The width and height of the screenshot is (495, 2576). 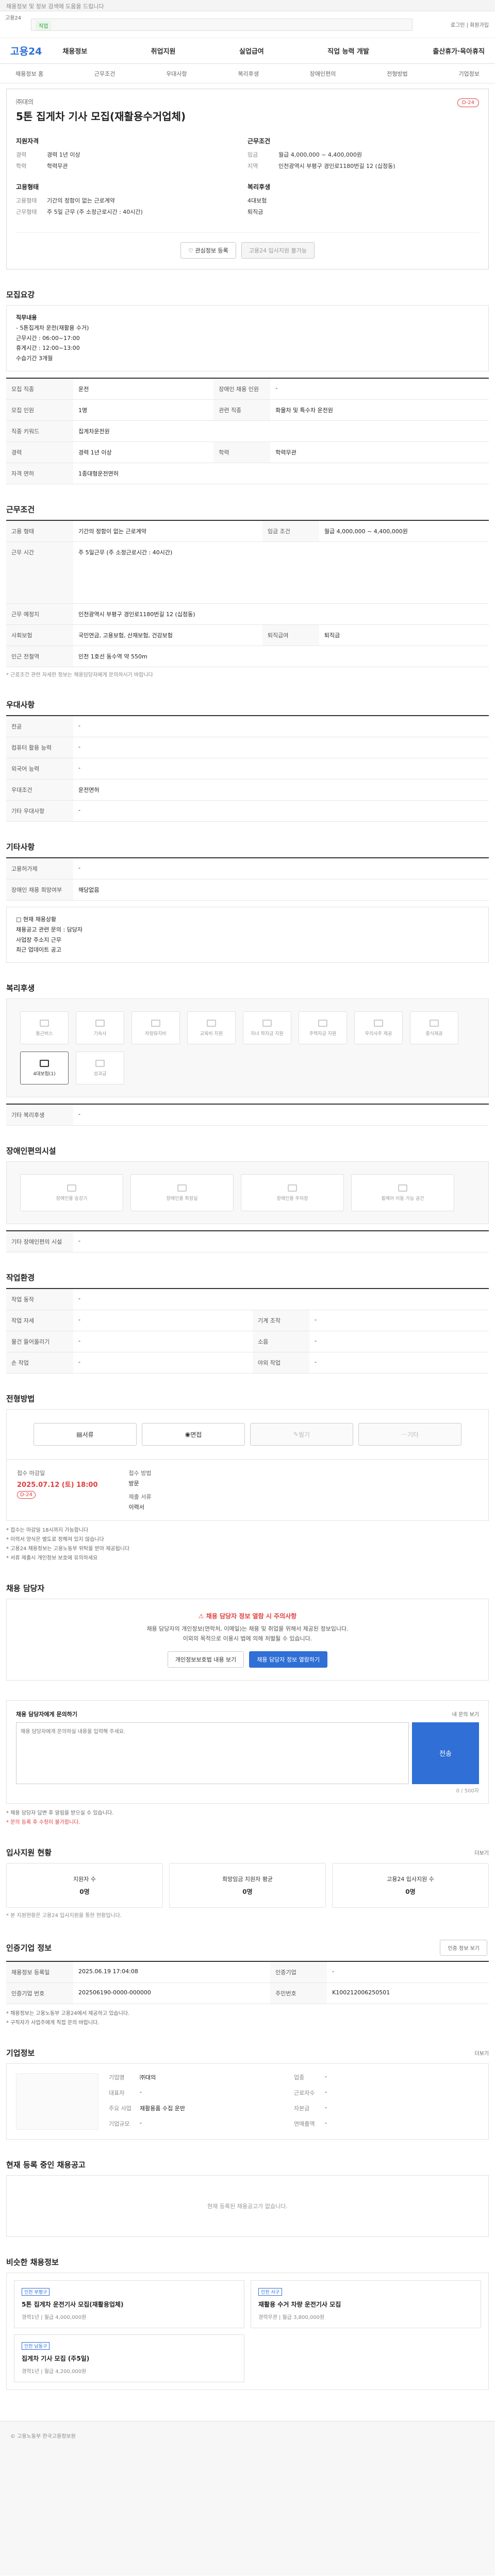 I want to click on tab-item: 전형방법, so click(x=397, y=74).